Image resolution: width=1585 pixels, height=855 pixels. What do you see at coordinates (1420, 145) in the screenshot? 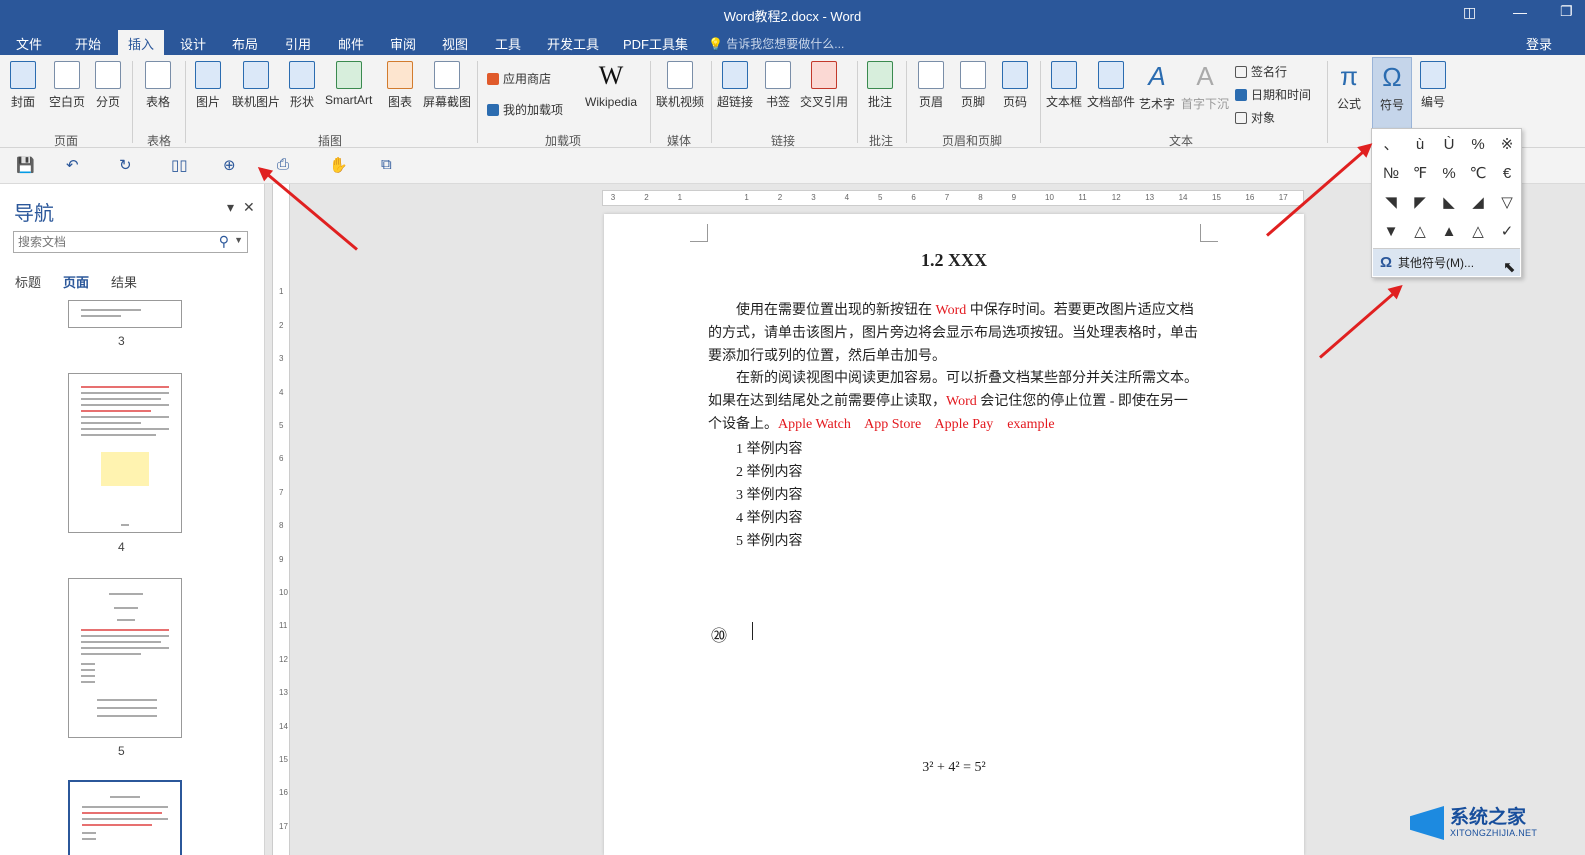
I see `symbol-cell: ù` at bounding box center [1420, 145].